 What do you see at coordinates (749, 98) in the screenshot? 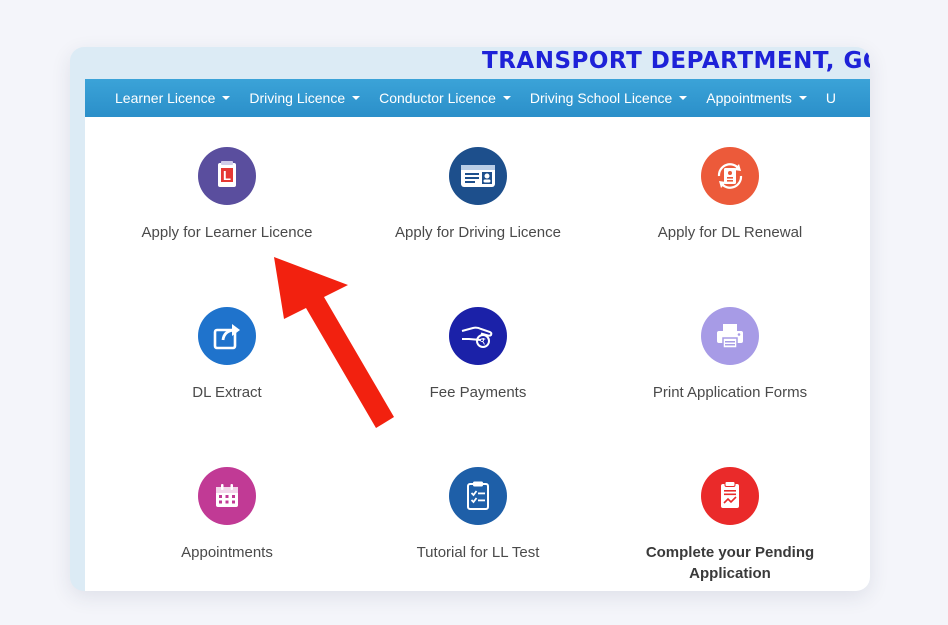
I see `nav-label: Appointments` at bounding box center [749, 98].